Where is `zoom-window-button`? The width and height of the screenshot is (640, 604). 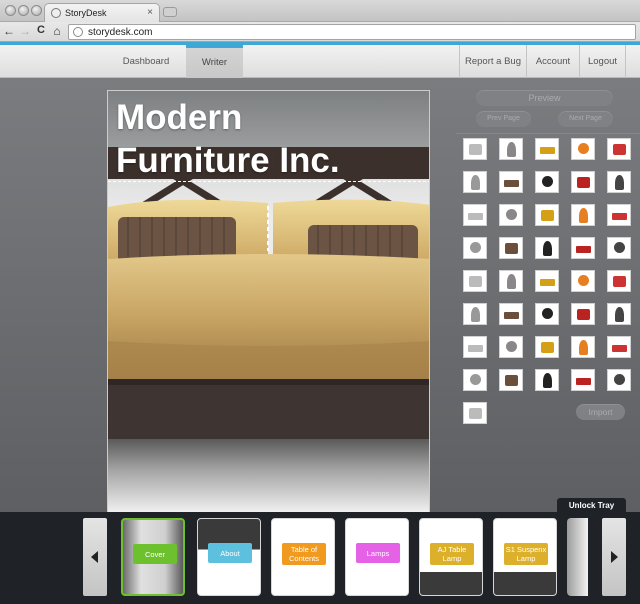 zoom-window-button is located at coordinates (36, 10).